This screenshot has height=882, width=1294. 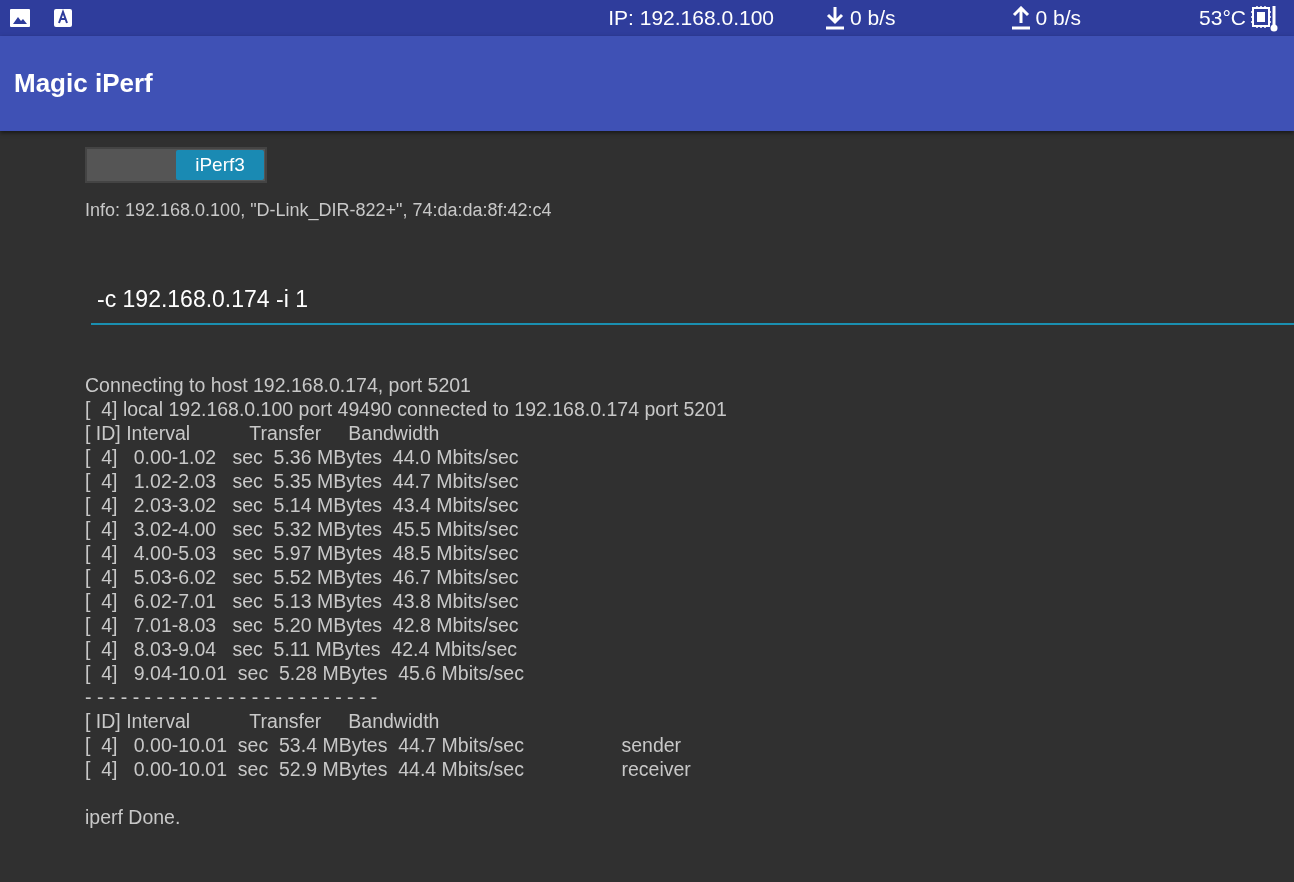 What do you see at coordinates (302, 528) in the screenshot?
I see `output-line: [ 4] 3.02-4.00 sec 5.32 MBytes 45.5 Mbits/sec` at bounding box center [302, 528].